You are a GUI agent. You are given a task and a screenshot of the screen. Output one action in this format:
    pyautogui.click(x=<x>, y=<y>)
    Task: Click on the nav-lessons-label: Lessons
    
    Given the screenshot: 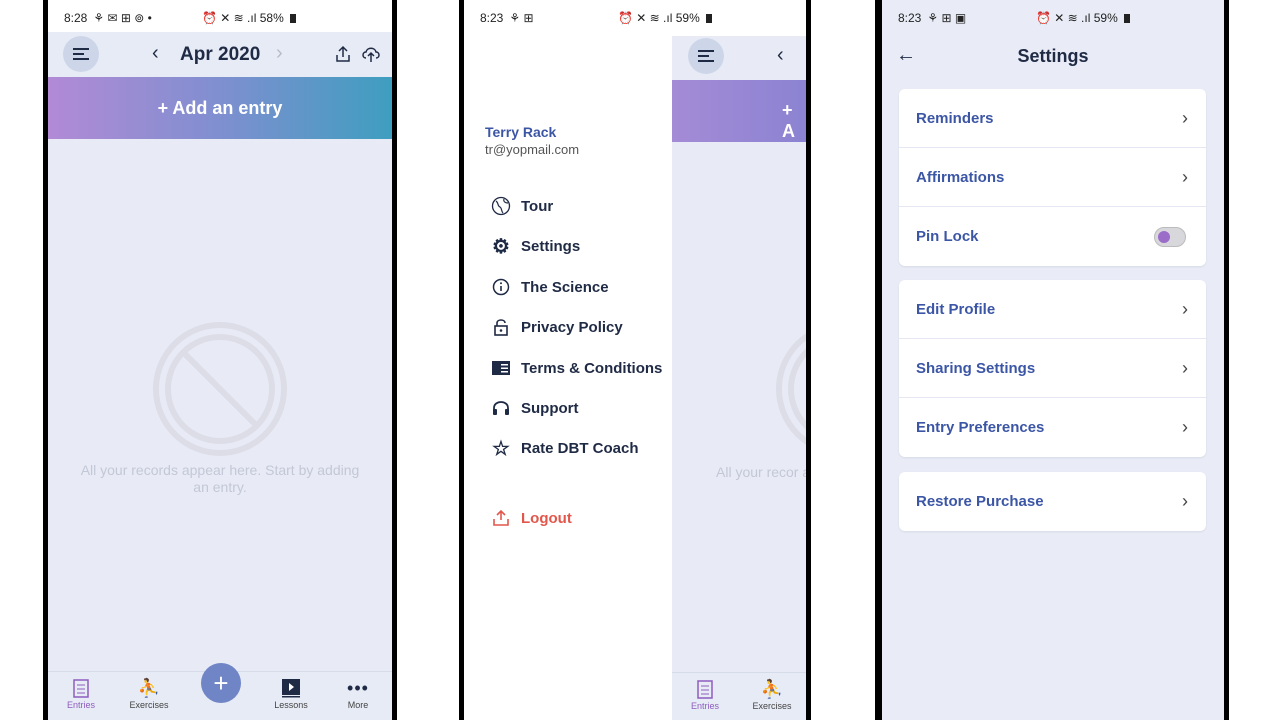 What is the action you would take?
    pyautogui.click(x=291, y=705)
    